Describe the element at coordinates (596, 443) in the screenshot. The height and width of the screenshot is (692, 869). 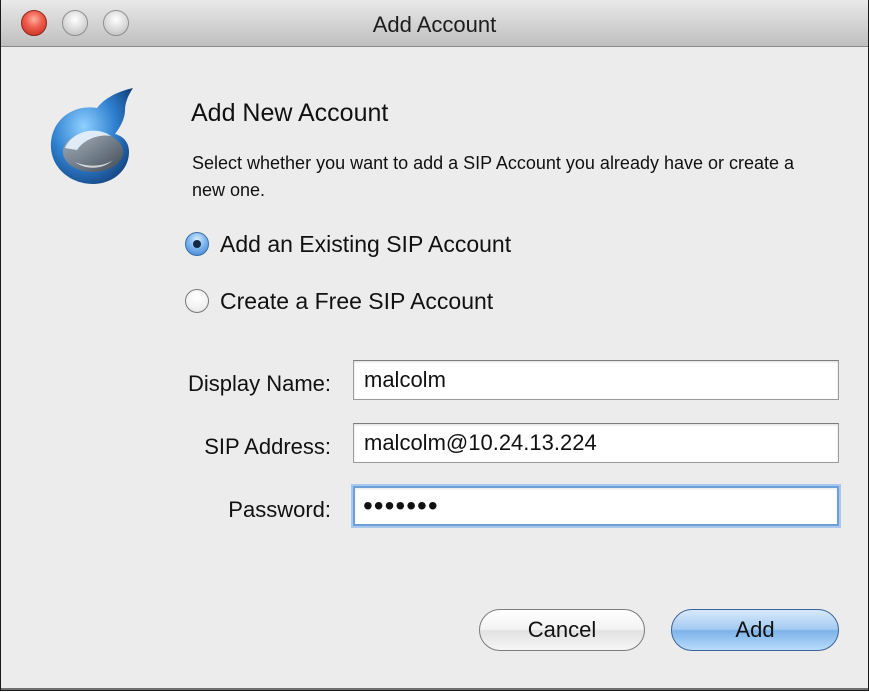
I see `sip-address-field` at that location.